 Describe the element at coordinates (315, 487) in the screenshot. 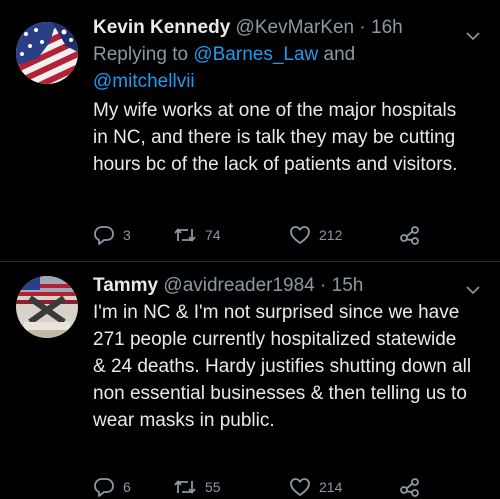

I see `like-button: 214` at that location.